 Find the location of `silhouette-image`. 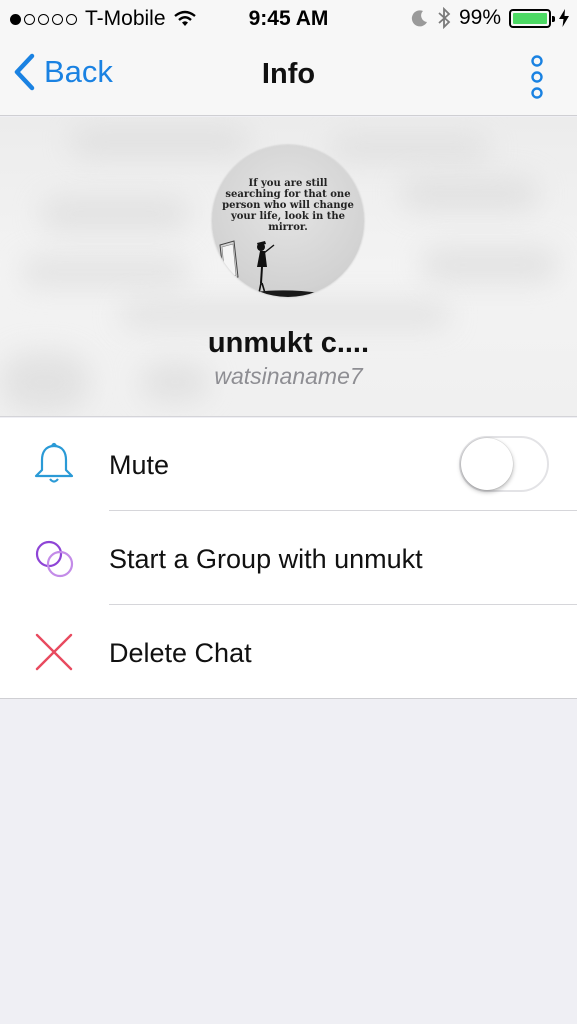

silhouette-image is located at coordinates (269, 268).